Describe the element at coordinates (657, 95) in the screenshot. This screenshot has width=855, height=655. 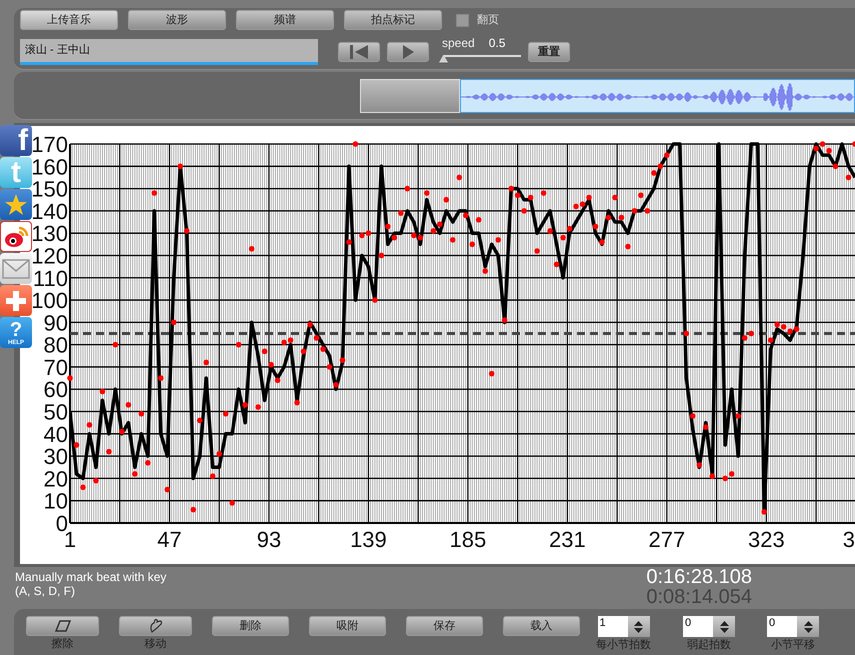
I see `waveform-drawing` at that location.